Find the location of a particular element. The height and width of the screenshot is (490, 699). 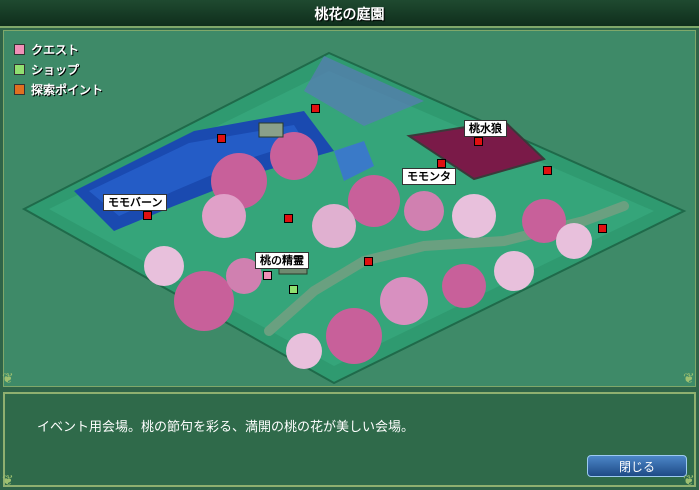

map-legend: クエスト ショップ 探索ポイント is located at coordinates (58, 69).